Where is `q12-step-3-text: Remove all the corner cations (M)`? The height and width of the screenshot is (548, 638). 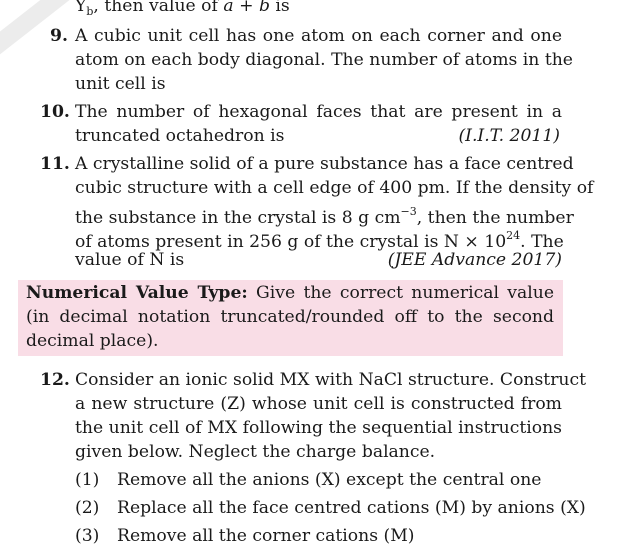
q12-step-3-text: Remove all the corner cations (M) is located at coordinates (266, 536).